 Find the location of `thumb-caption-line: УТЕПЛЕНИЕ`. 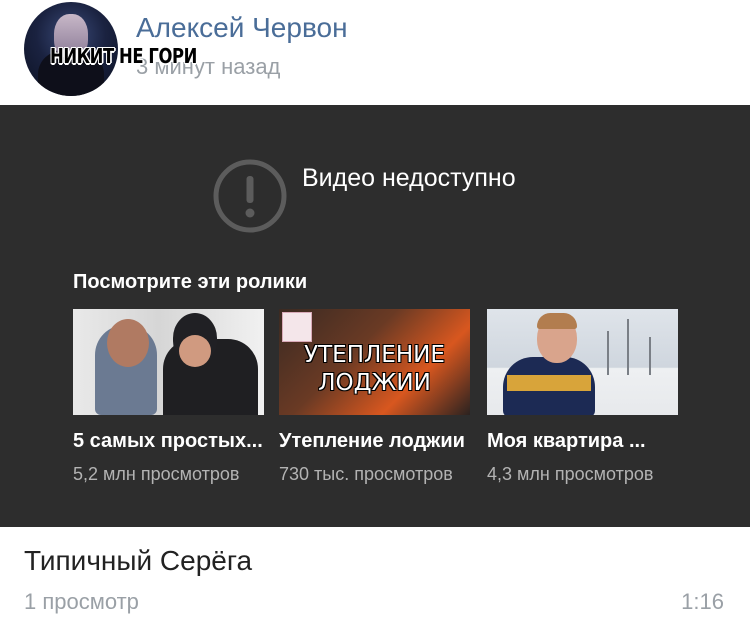

thumb-caption-line: УТЕПЛЕНИЕ is located at coordinates (374, 355).